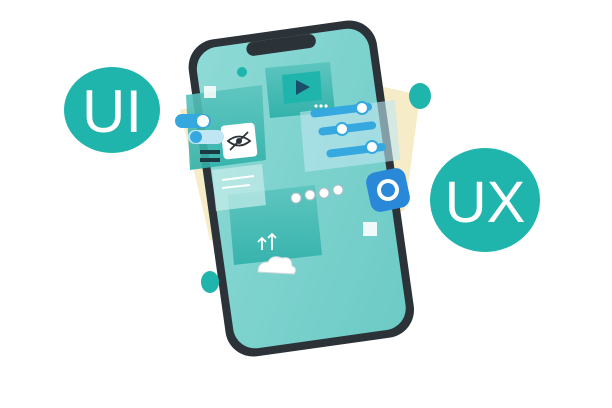 The image size is (612, 408). What do you see at coordinates (370, 229) in the screenshot?
I see `small-square` at bounding box center [370, 229].